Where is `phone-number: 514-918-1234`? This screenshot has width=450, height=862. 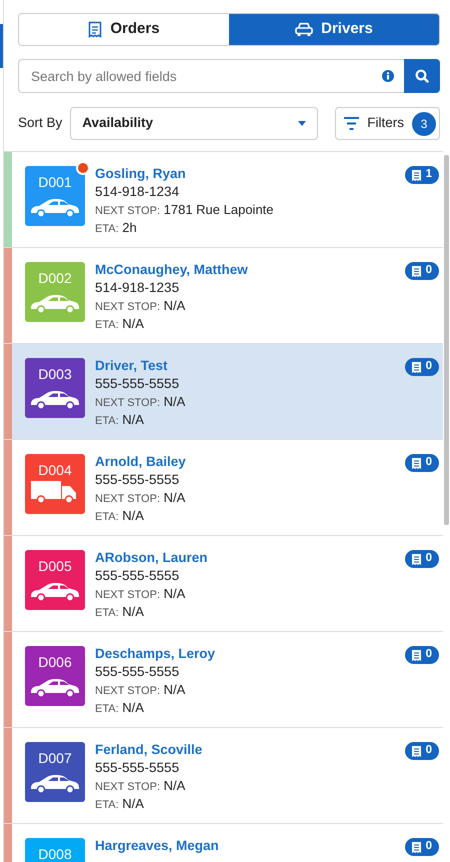
phone-number: 514-918-1234 is located at coordinates (137, 192).